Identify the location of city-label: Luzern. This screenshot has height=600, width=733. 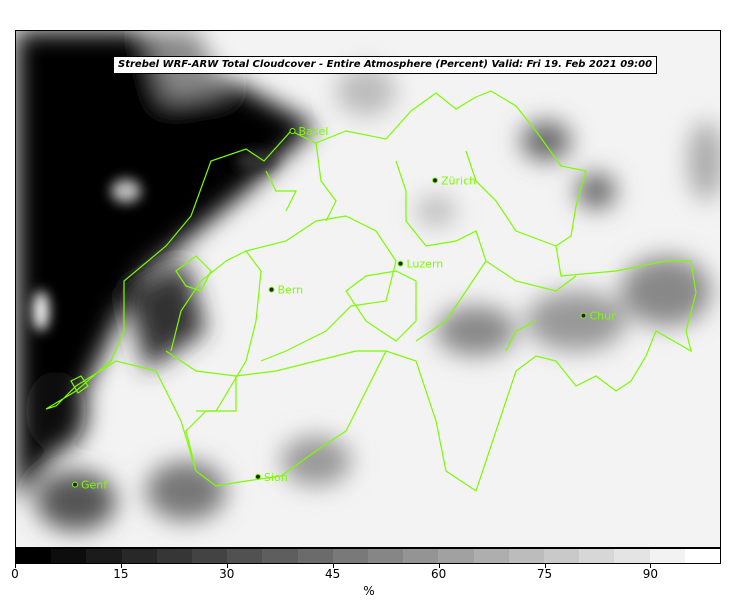
(425, 264).